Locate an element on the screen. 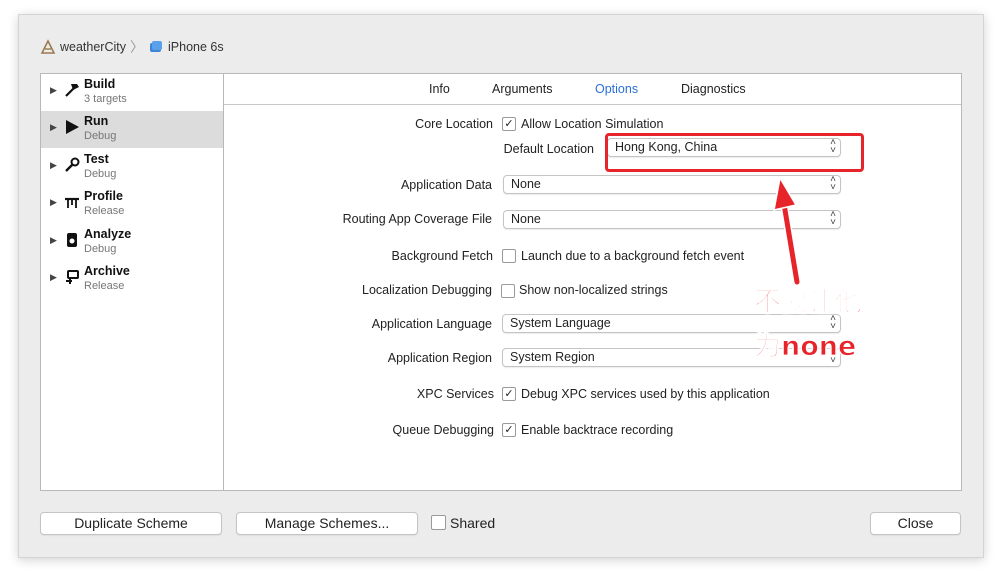 Image resolution: width=1000 pixels, height=578 pixels. sidebar-item-archive: ▶ Archive Release is located at coordinates (132, 279).